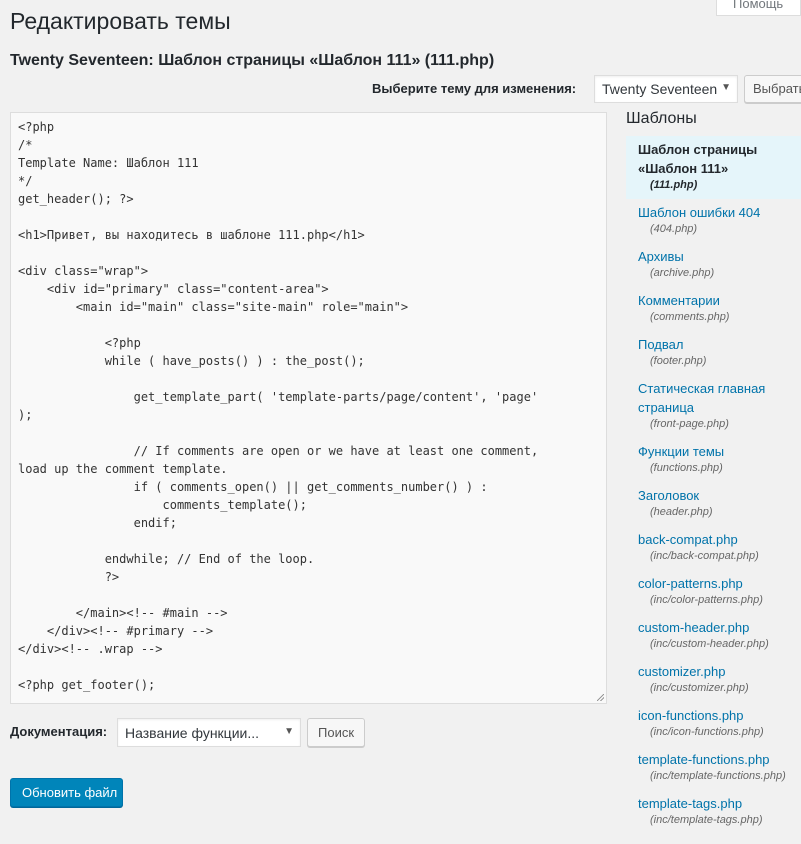 This screenshot has height=844, width=801. What do you see at coordinates (719, 300) in the screenshot?
I see `template-file-link: Комментарии` at bounding box center [719, 300].